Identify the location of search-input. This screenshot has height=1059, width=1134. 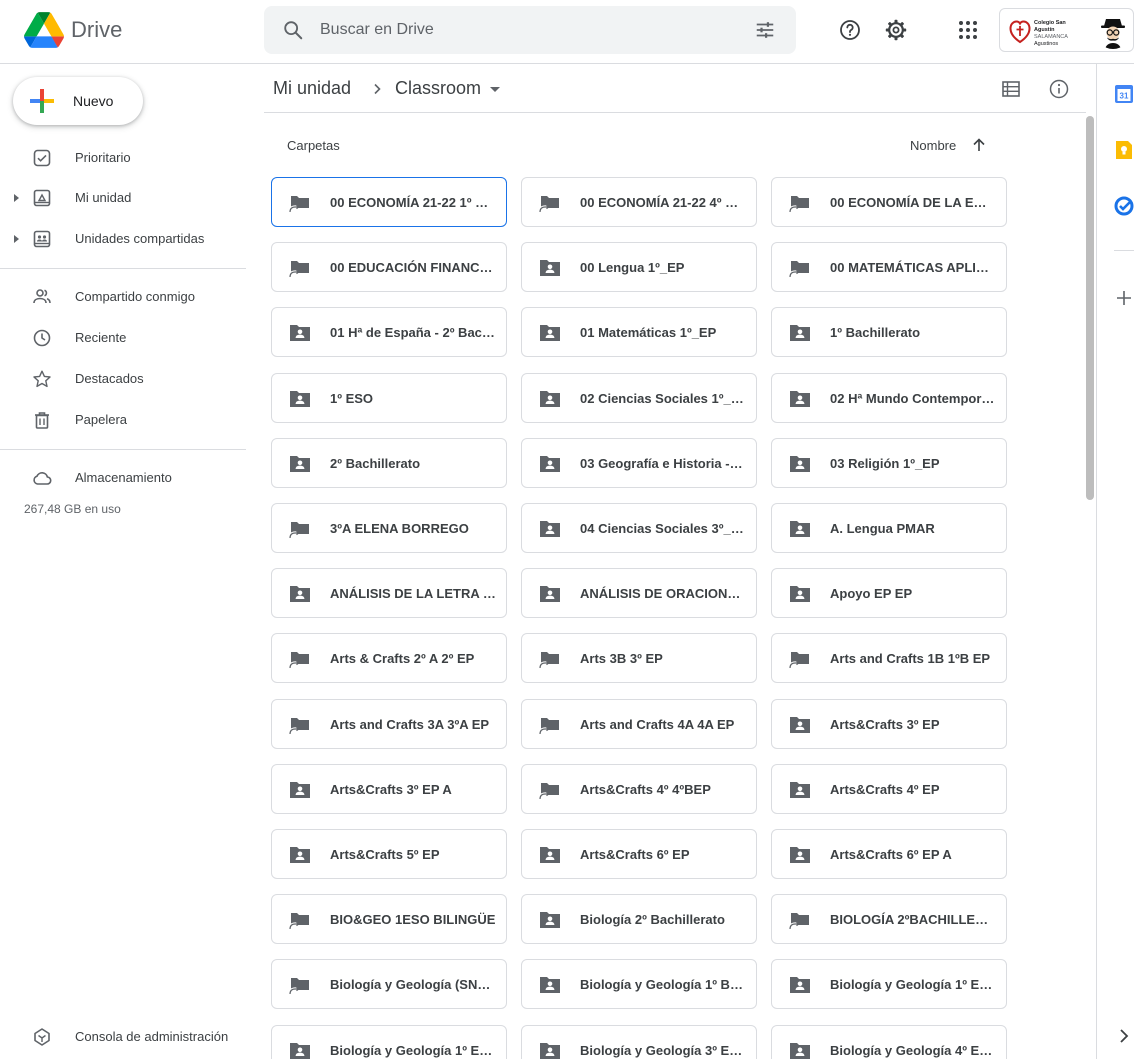
(520, 30).